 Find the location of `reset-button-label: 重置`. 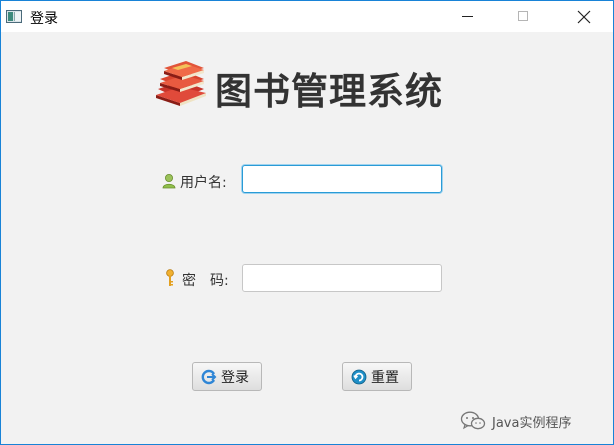

reset-button-label: 重置 is located at coordinates (385, 377).